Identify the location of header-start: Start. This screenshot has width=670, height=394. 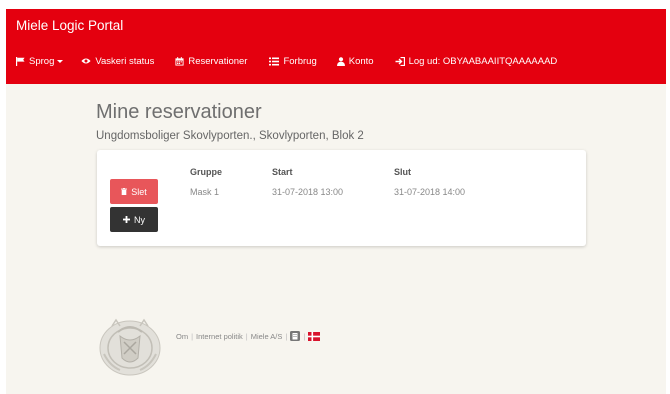
(282, 172).